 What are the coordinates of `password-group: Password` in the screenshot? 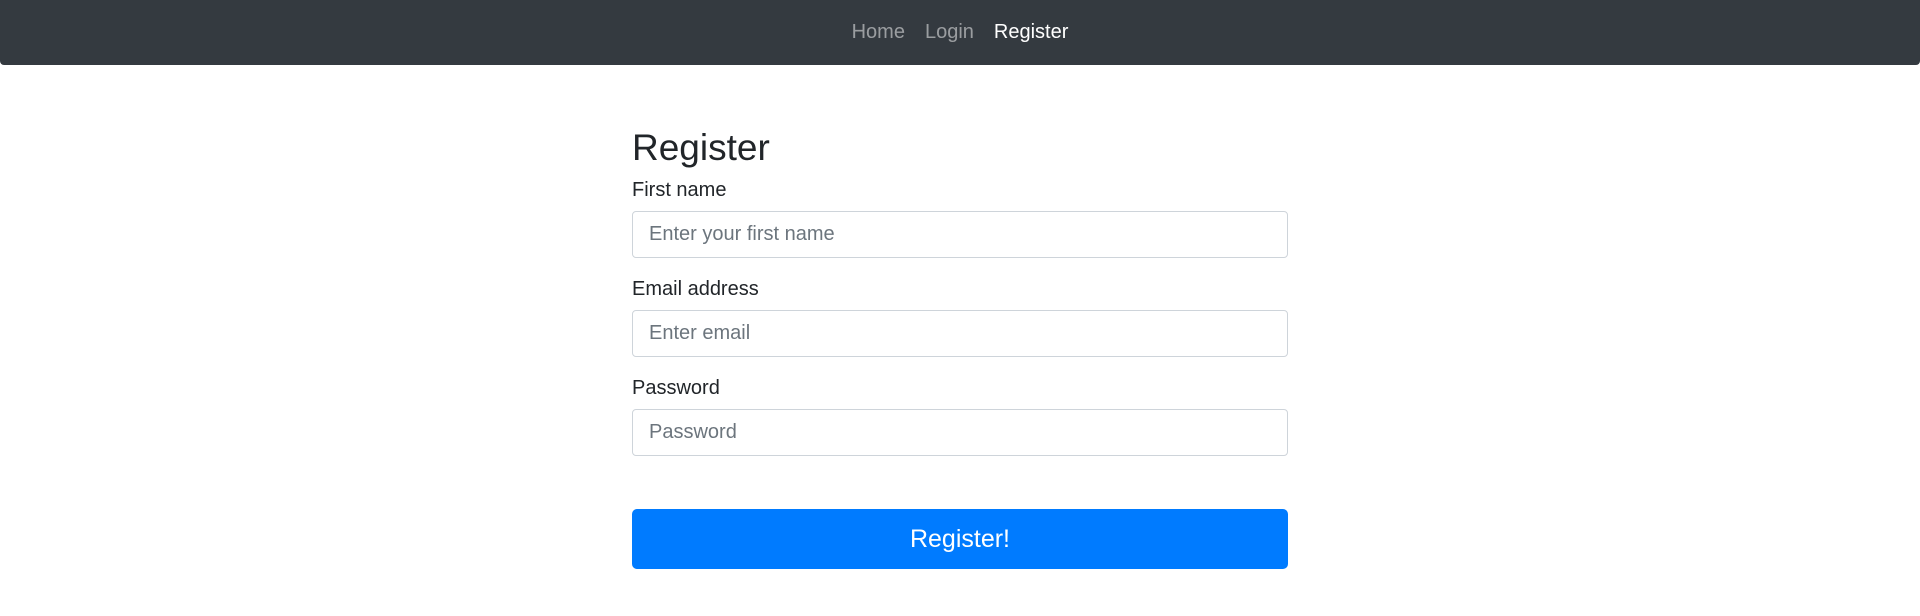 It's located at (960, 416).